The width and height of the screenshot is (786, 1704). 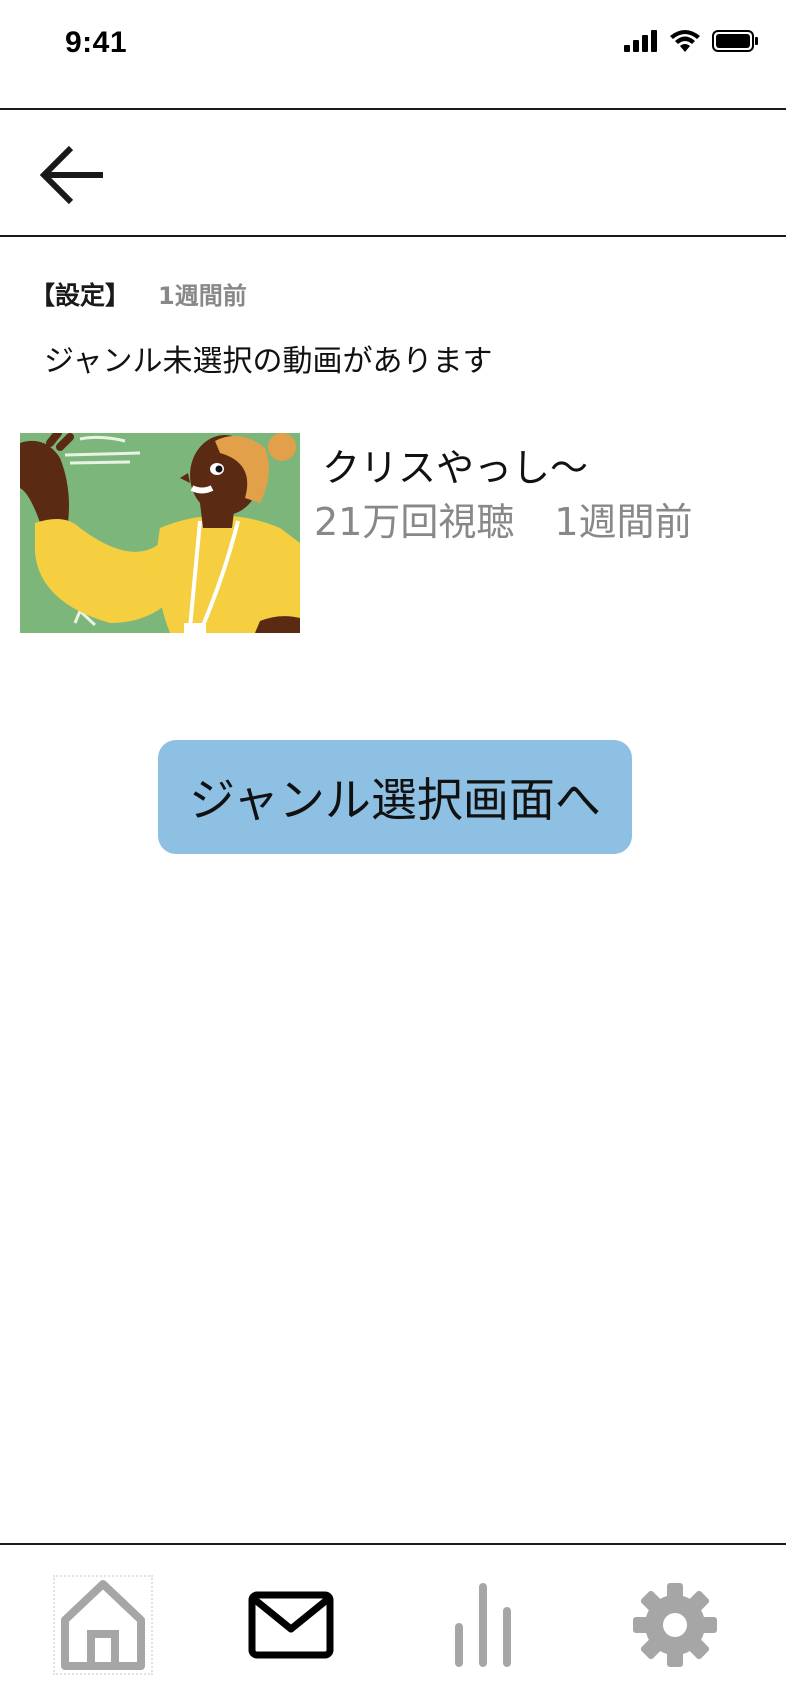 I want to click on video-card: クリスやっし〜 21万回視聴 1週間前, so click(x=390, y=533).